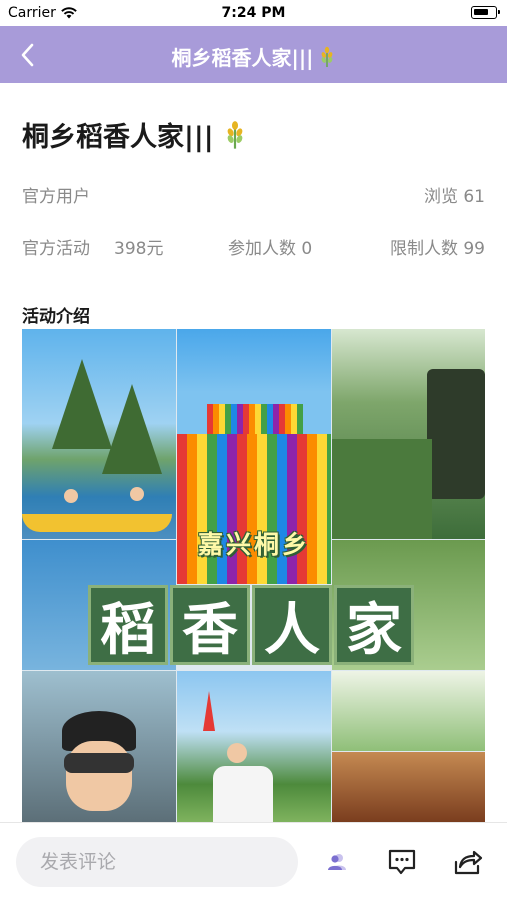 This screenshot has width=507, height=900. I want to click on comment-icon, so click(402, 862).